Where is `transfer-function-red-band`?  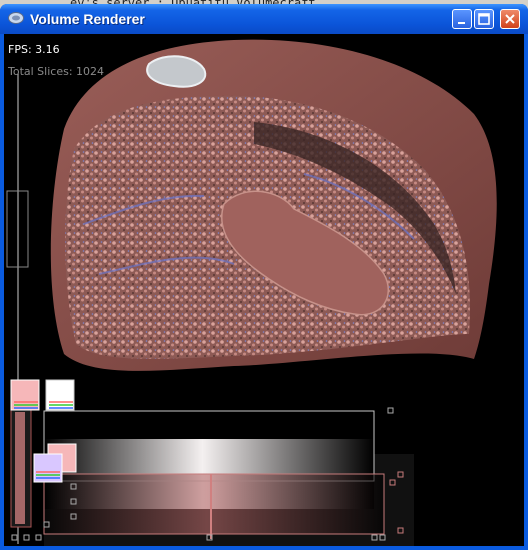
transfer-function-red-band is located at coordinates (214, 504).